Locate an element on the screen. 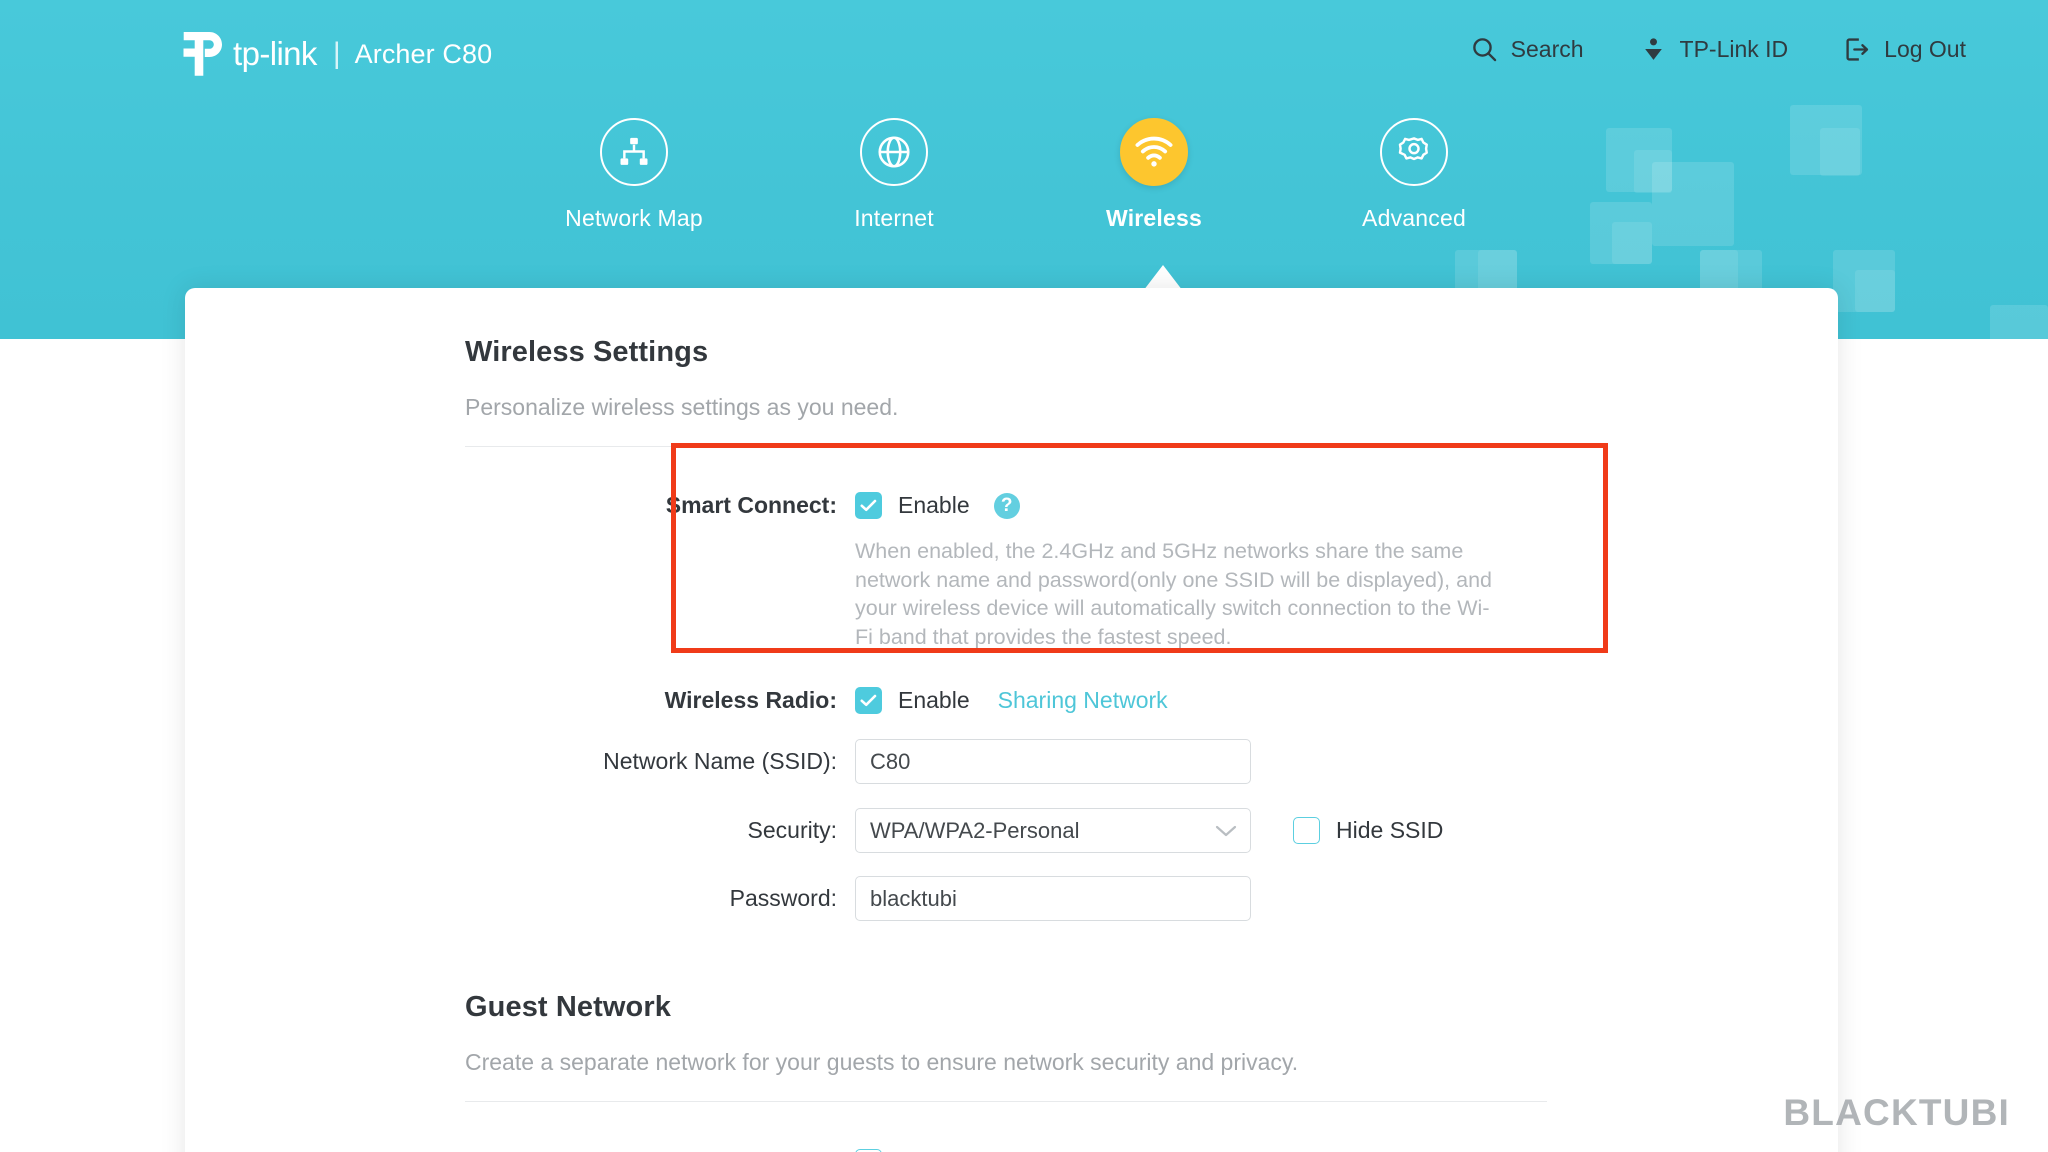 The height and width of the screenshot is (1152, 2048). ssid-row: Network Name (SSID): is located at coordinates (1112, 762).